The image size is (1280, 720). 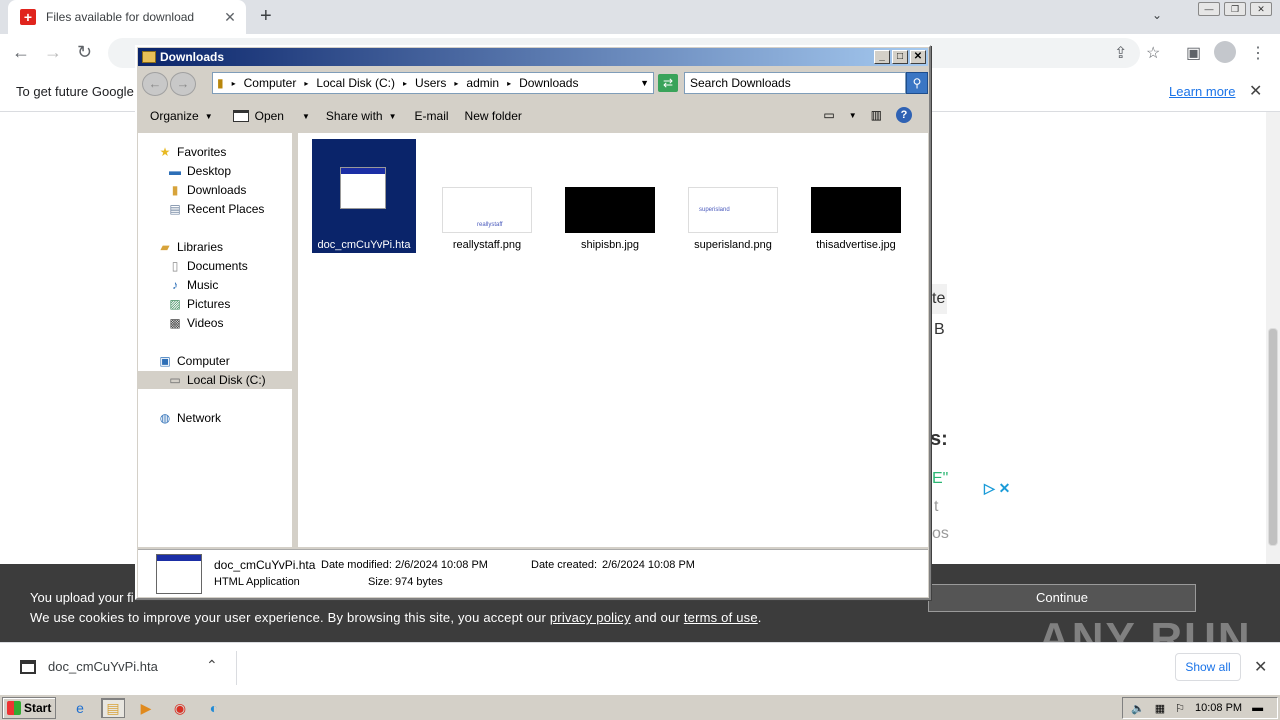 What do you see at coordinates (89, 666) in the screenshot?
I see `download-item: doc_cmCuYvPi.hta` at bounding box center [89, 666].